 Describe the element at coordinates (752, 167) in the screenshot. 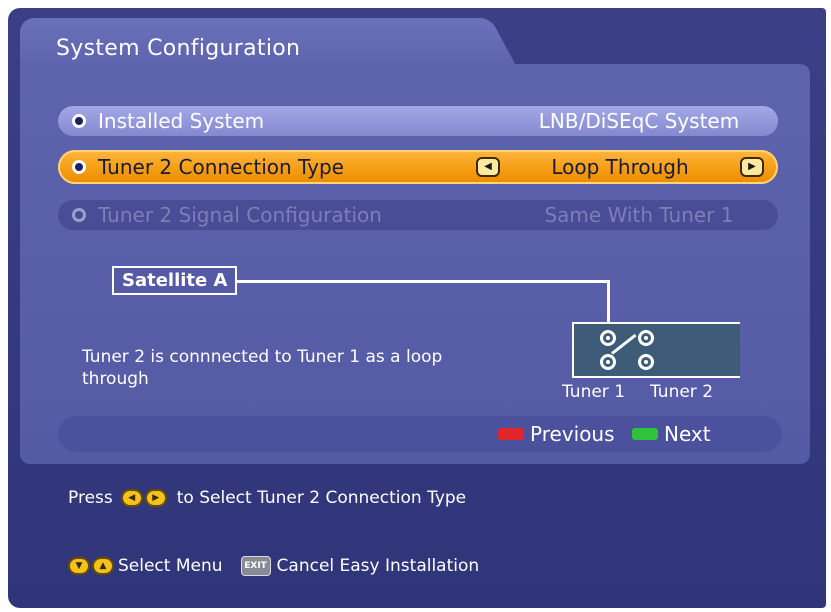

I see `right-arrow-icon: ▶` at that location.